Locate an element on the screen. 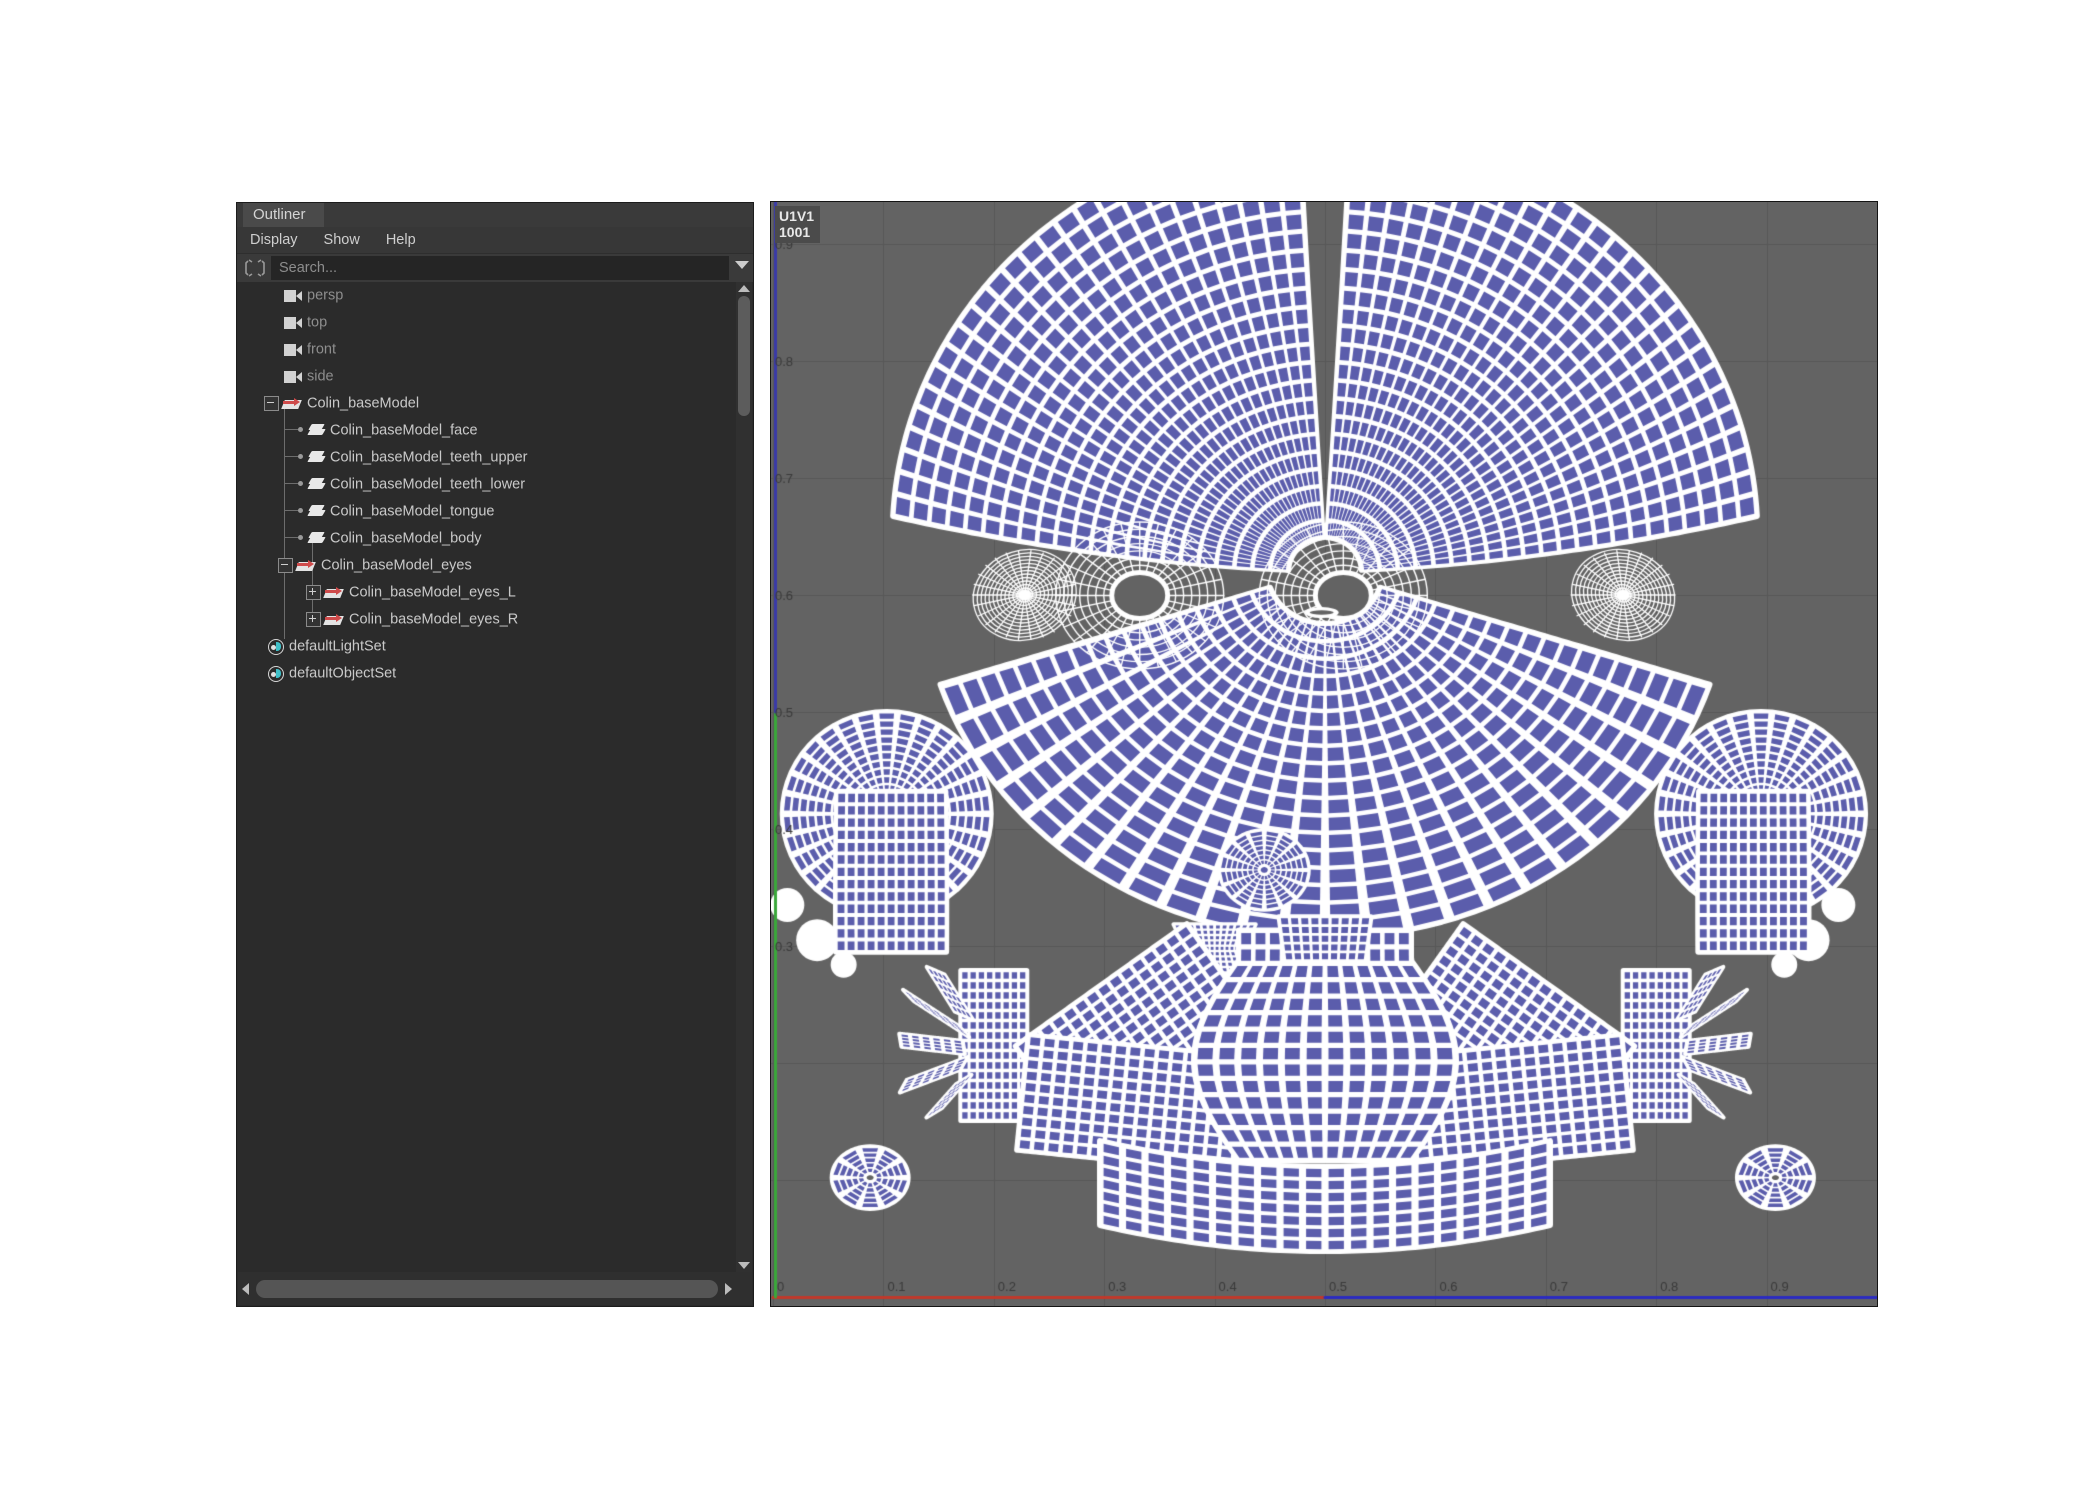  tree-row-default-object-set: defaultObjectSet is located at coordinates (487, 673).